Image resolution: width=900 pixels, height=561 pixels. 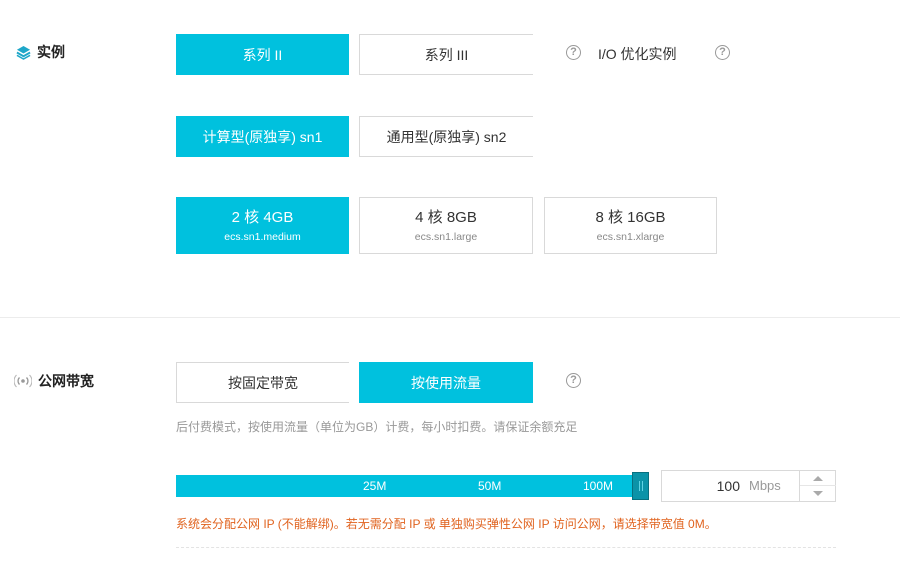 I want to click on billing-help-icon: ?, so click(x=573, y=380).